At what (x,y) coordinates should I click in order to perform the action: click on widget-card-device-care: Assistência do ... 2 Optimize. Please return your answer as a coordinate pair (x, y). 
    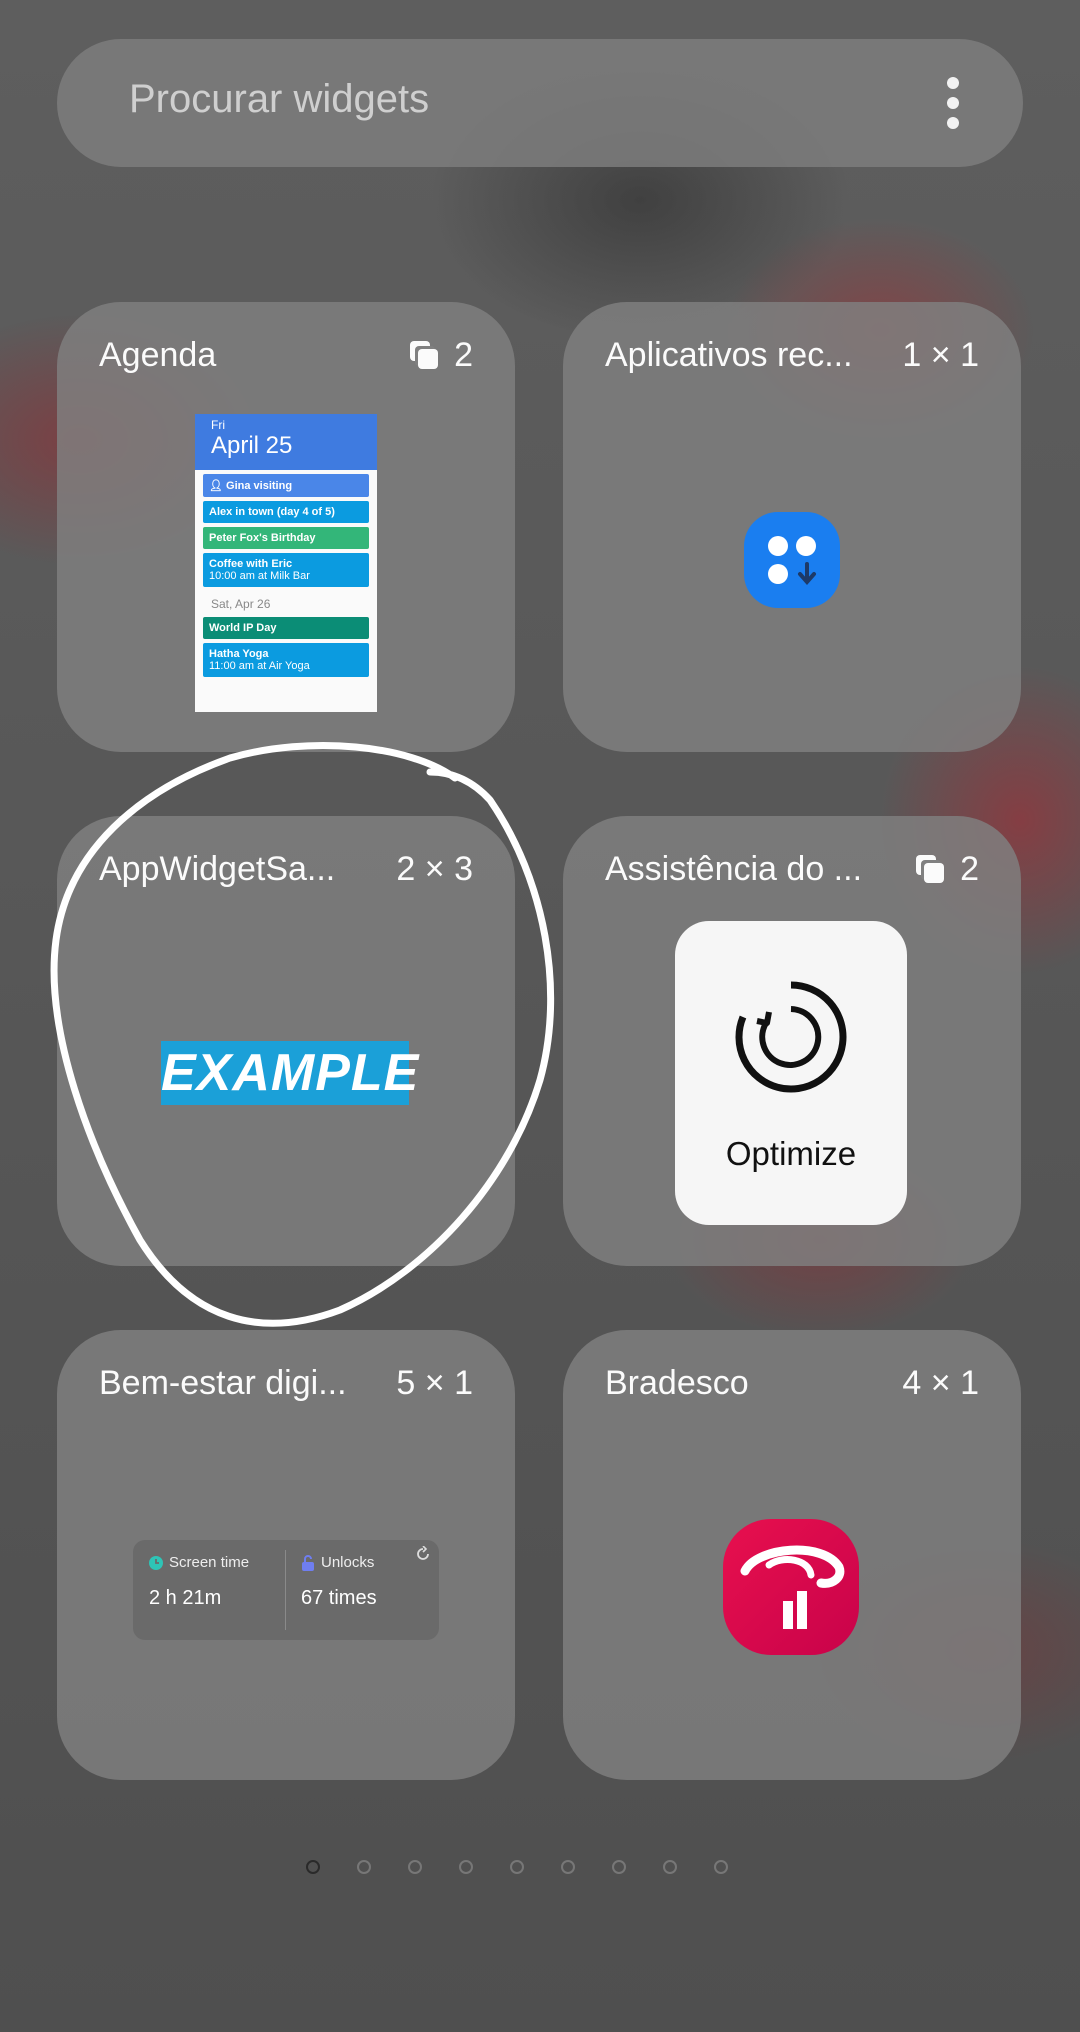
    Looking at the image, I should click on (792, 1041).